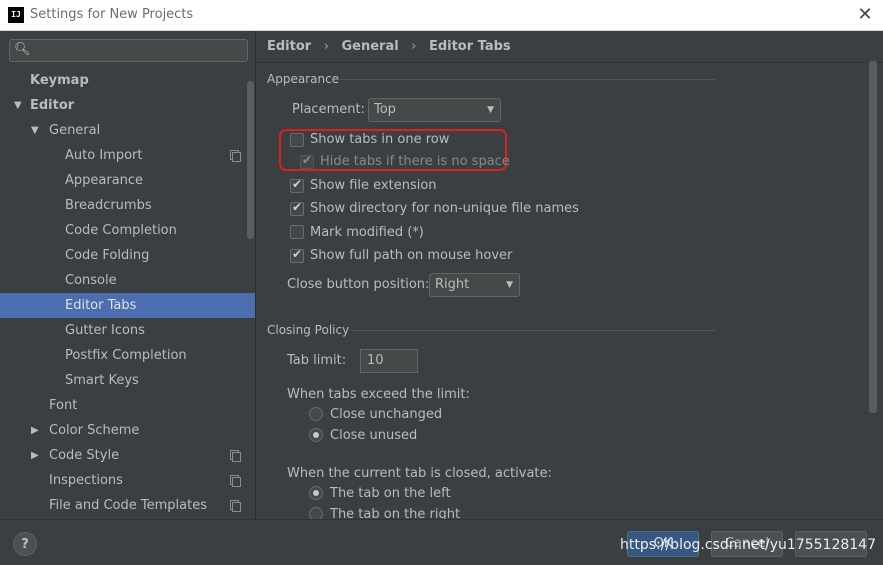 The height and width of the screenshot is (565, 883). I want to click on show-file-extension-checkbox: ✔, so click(297, 185).